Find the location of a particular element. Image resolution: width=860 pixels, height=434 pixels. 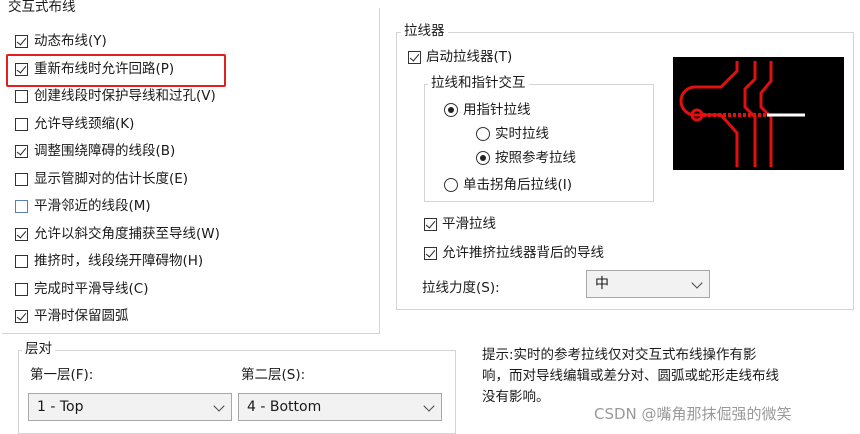

tug-strength-label: 拉线力度(S): is located at coordinates (461, 288).